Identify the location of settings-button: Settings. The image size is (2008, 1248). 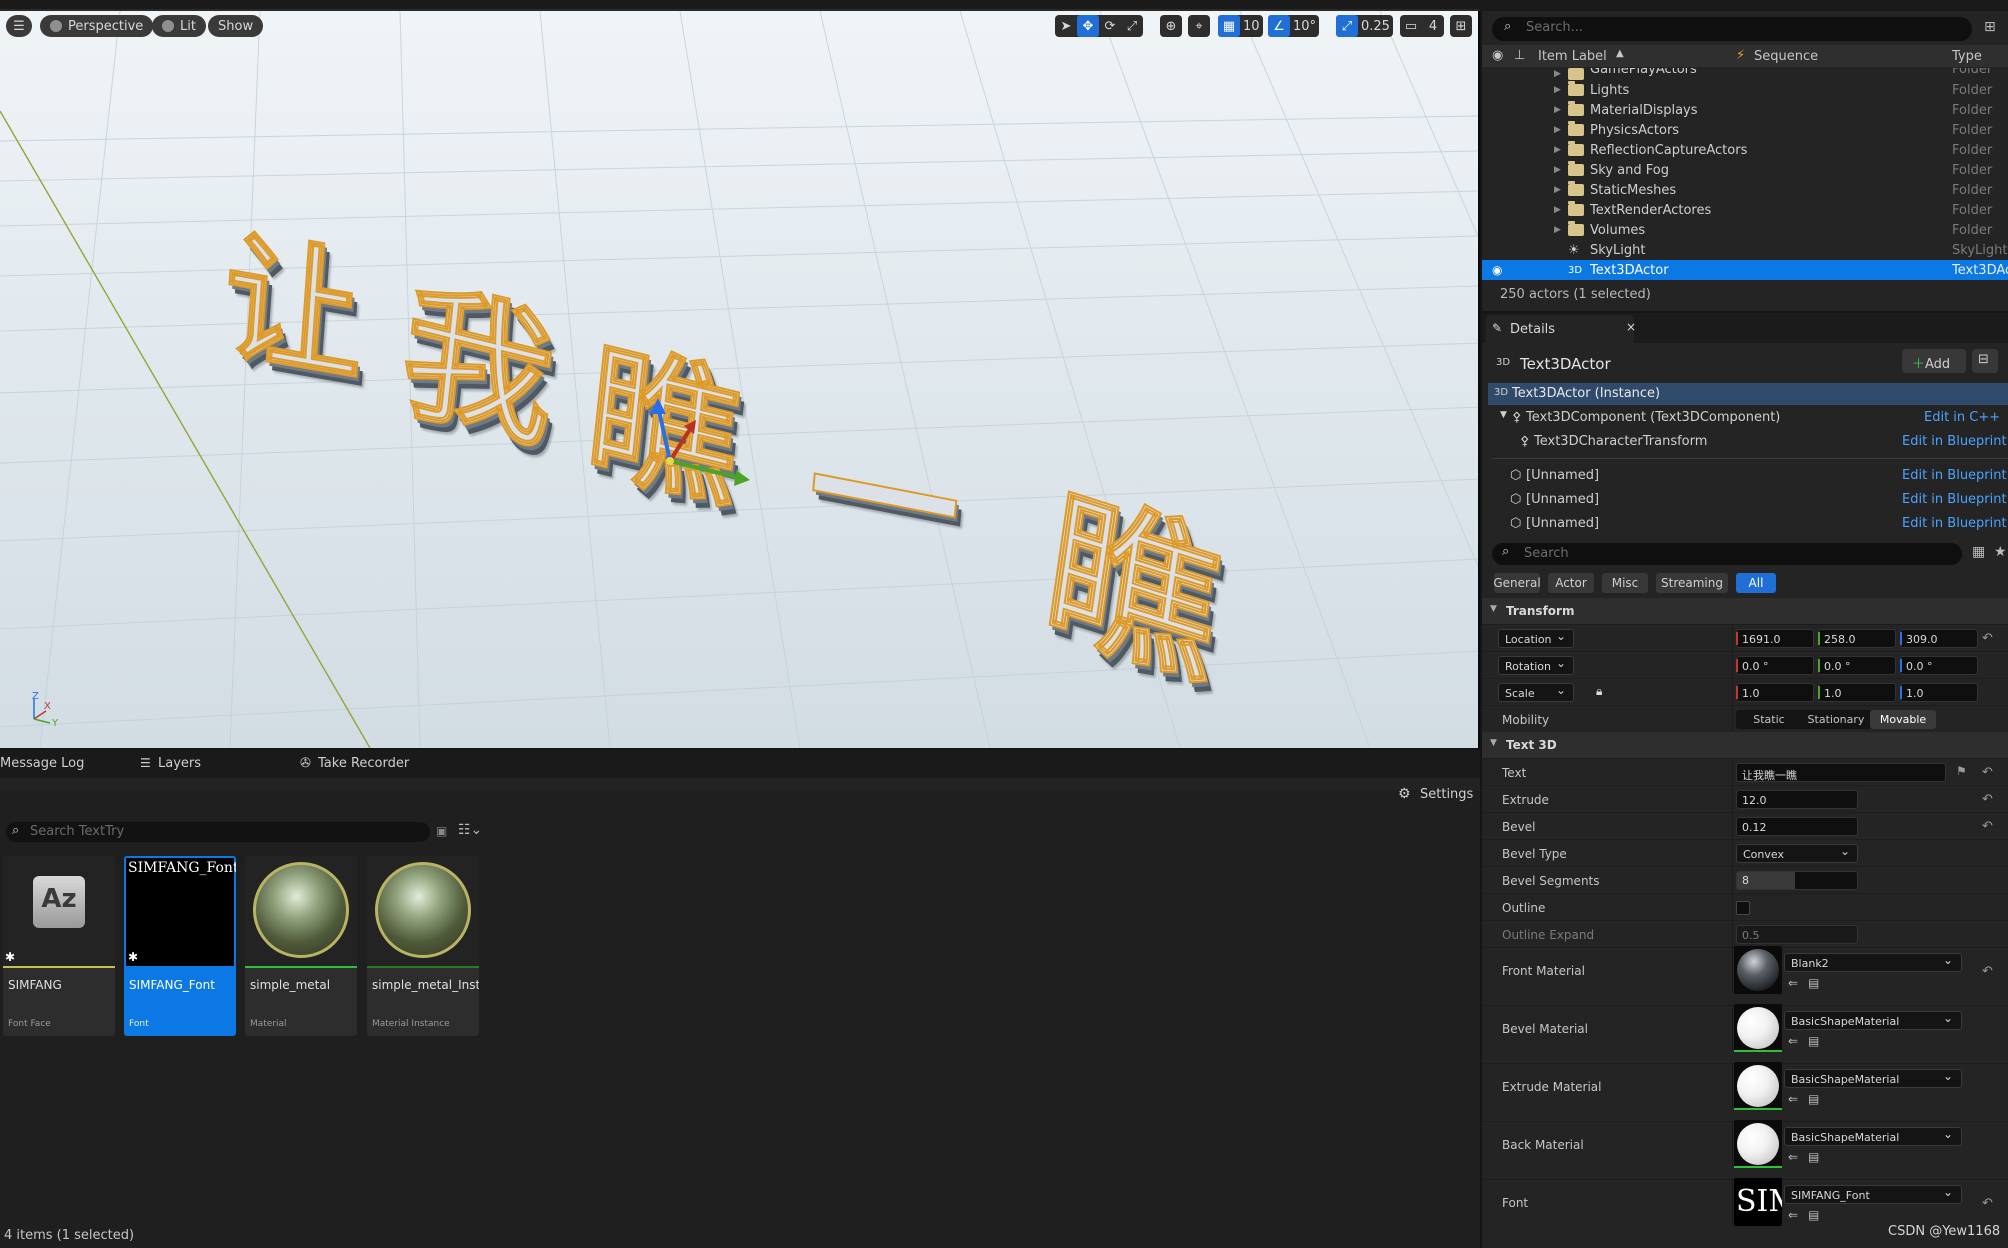
(1446, 794).